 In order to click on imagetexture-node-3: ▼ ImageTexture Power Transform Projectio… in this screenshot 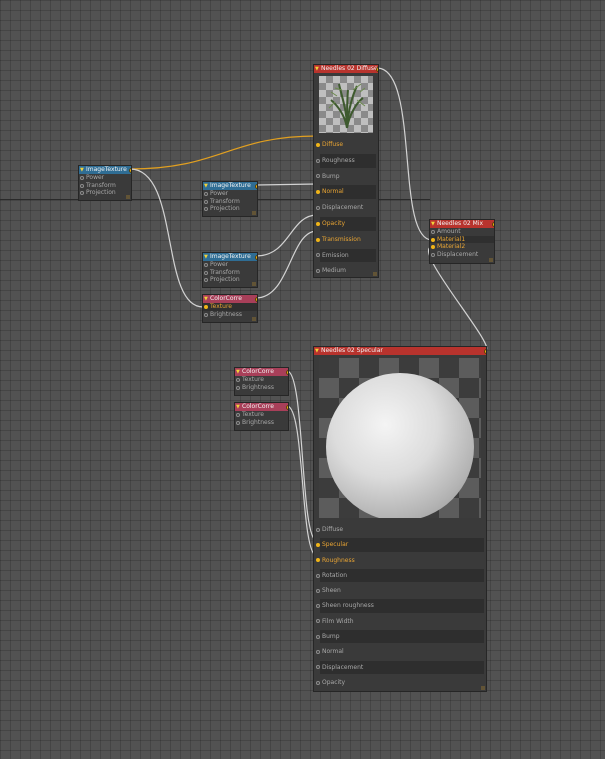, I will do `click(230, 270)`.